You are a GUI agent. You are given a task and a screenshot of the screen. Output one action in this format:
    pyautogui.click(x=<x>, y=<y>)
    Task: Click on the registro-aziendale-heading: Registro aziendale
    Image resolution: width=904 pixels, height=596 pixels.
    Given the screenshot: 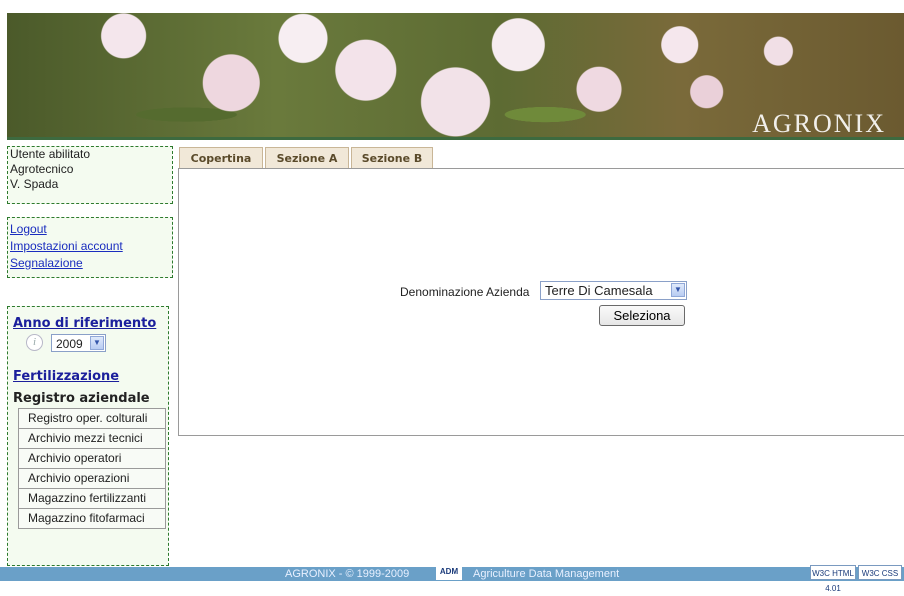 What is the action you would take?
    pyautogui.click(x=81, y=398)
    